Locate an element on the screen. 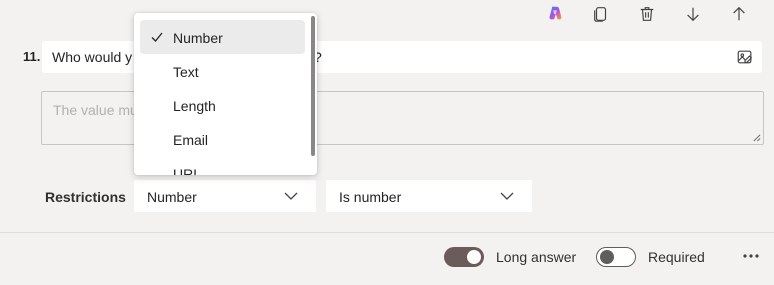  arrow-down-icon is located at coordinates (693, 14).